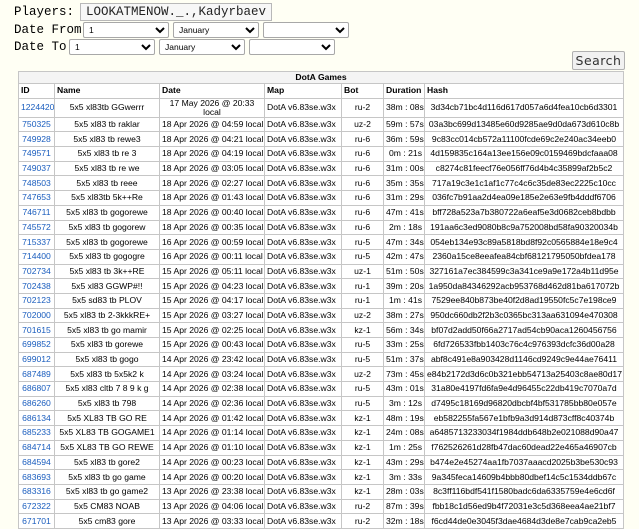 The image size is (639, 529). Describe the element at coordinates (176, 11) in the screenshot. I see `players-input: LOOKATMENOW._.,Kadyrbaev` at that location.